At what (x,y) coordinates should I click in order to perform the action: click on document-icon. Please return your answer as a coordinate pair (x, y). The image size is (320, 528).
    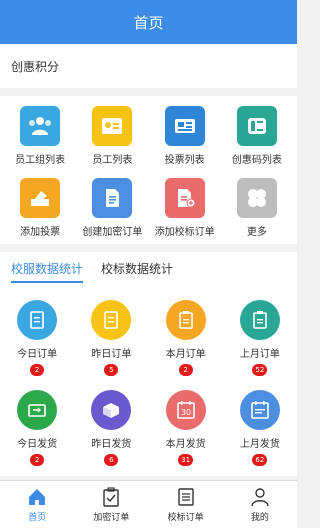
    Looking at the image, I should click on (112, 198).